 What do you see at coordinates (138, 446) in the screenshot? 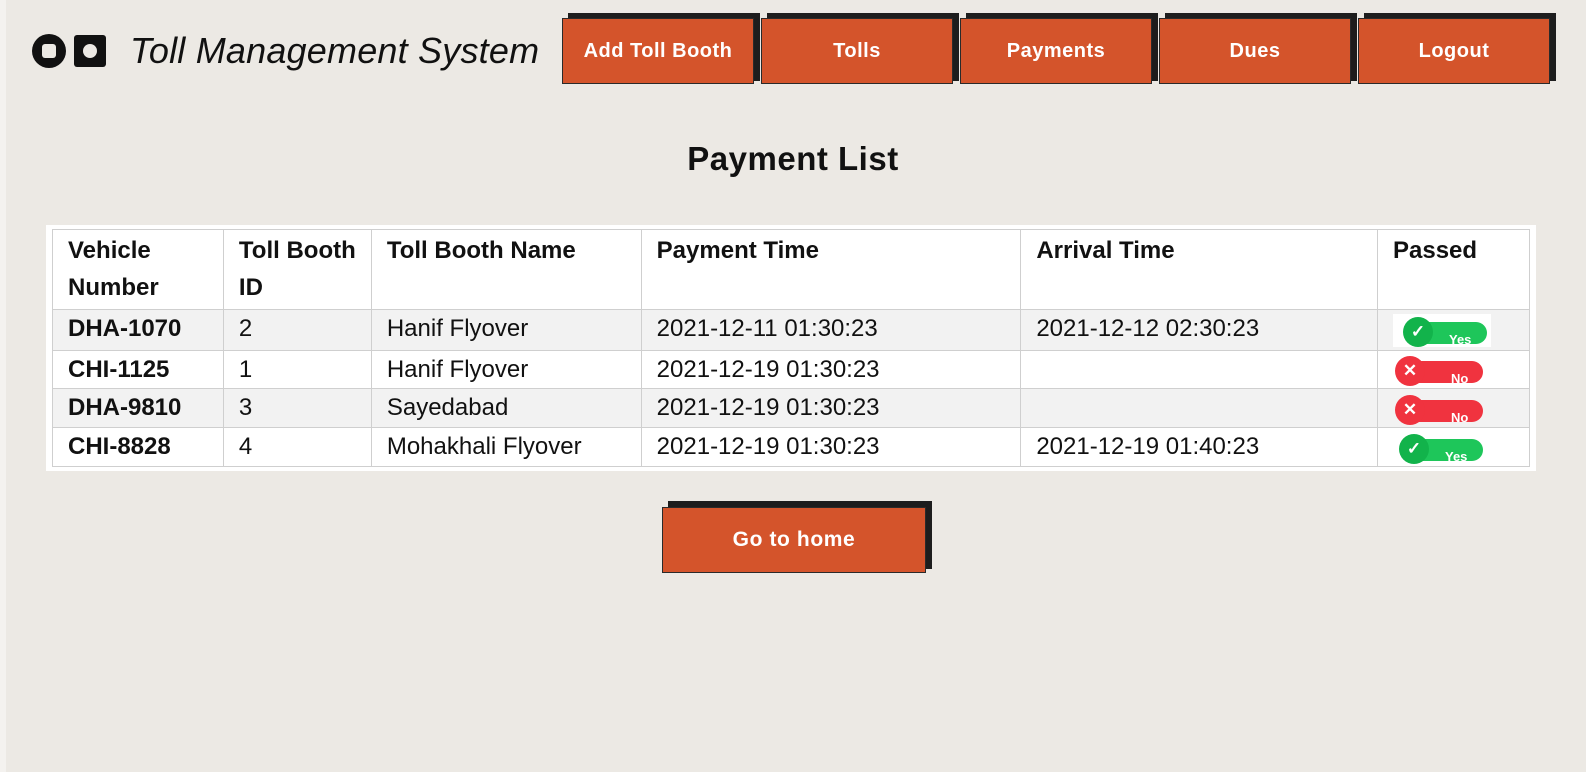
I see `vehicle-number-cell: CHI-8828` at bounding box center [138, 446].